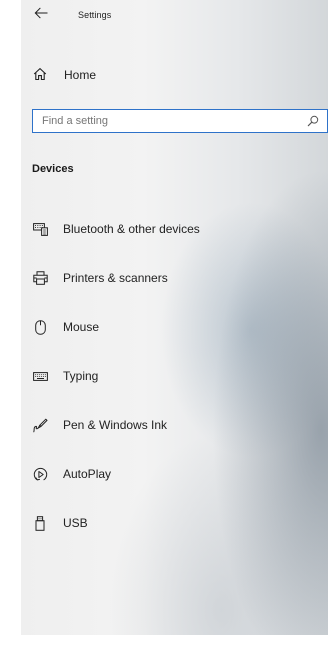 This screenshot has height=663, width=328. What do you see at coordinates (174, 280) in the screenshot?
I see `nav-item-printers-scanners: Printers & scanners` at bounding box center [174, 280].